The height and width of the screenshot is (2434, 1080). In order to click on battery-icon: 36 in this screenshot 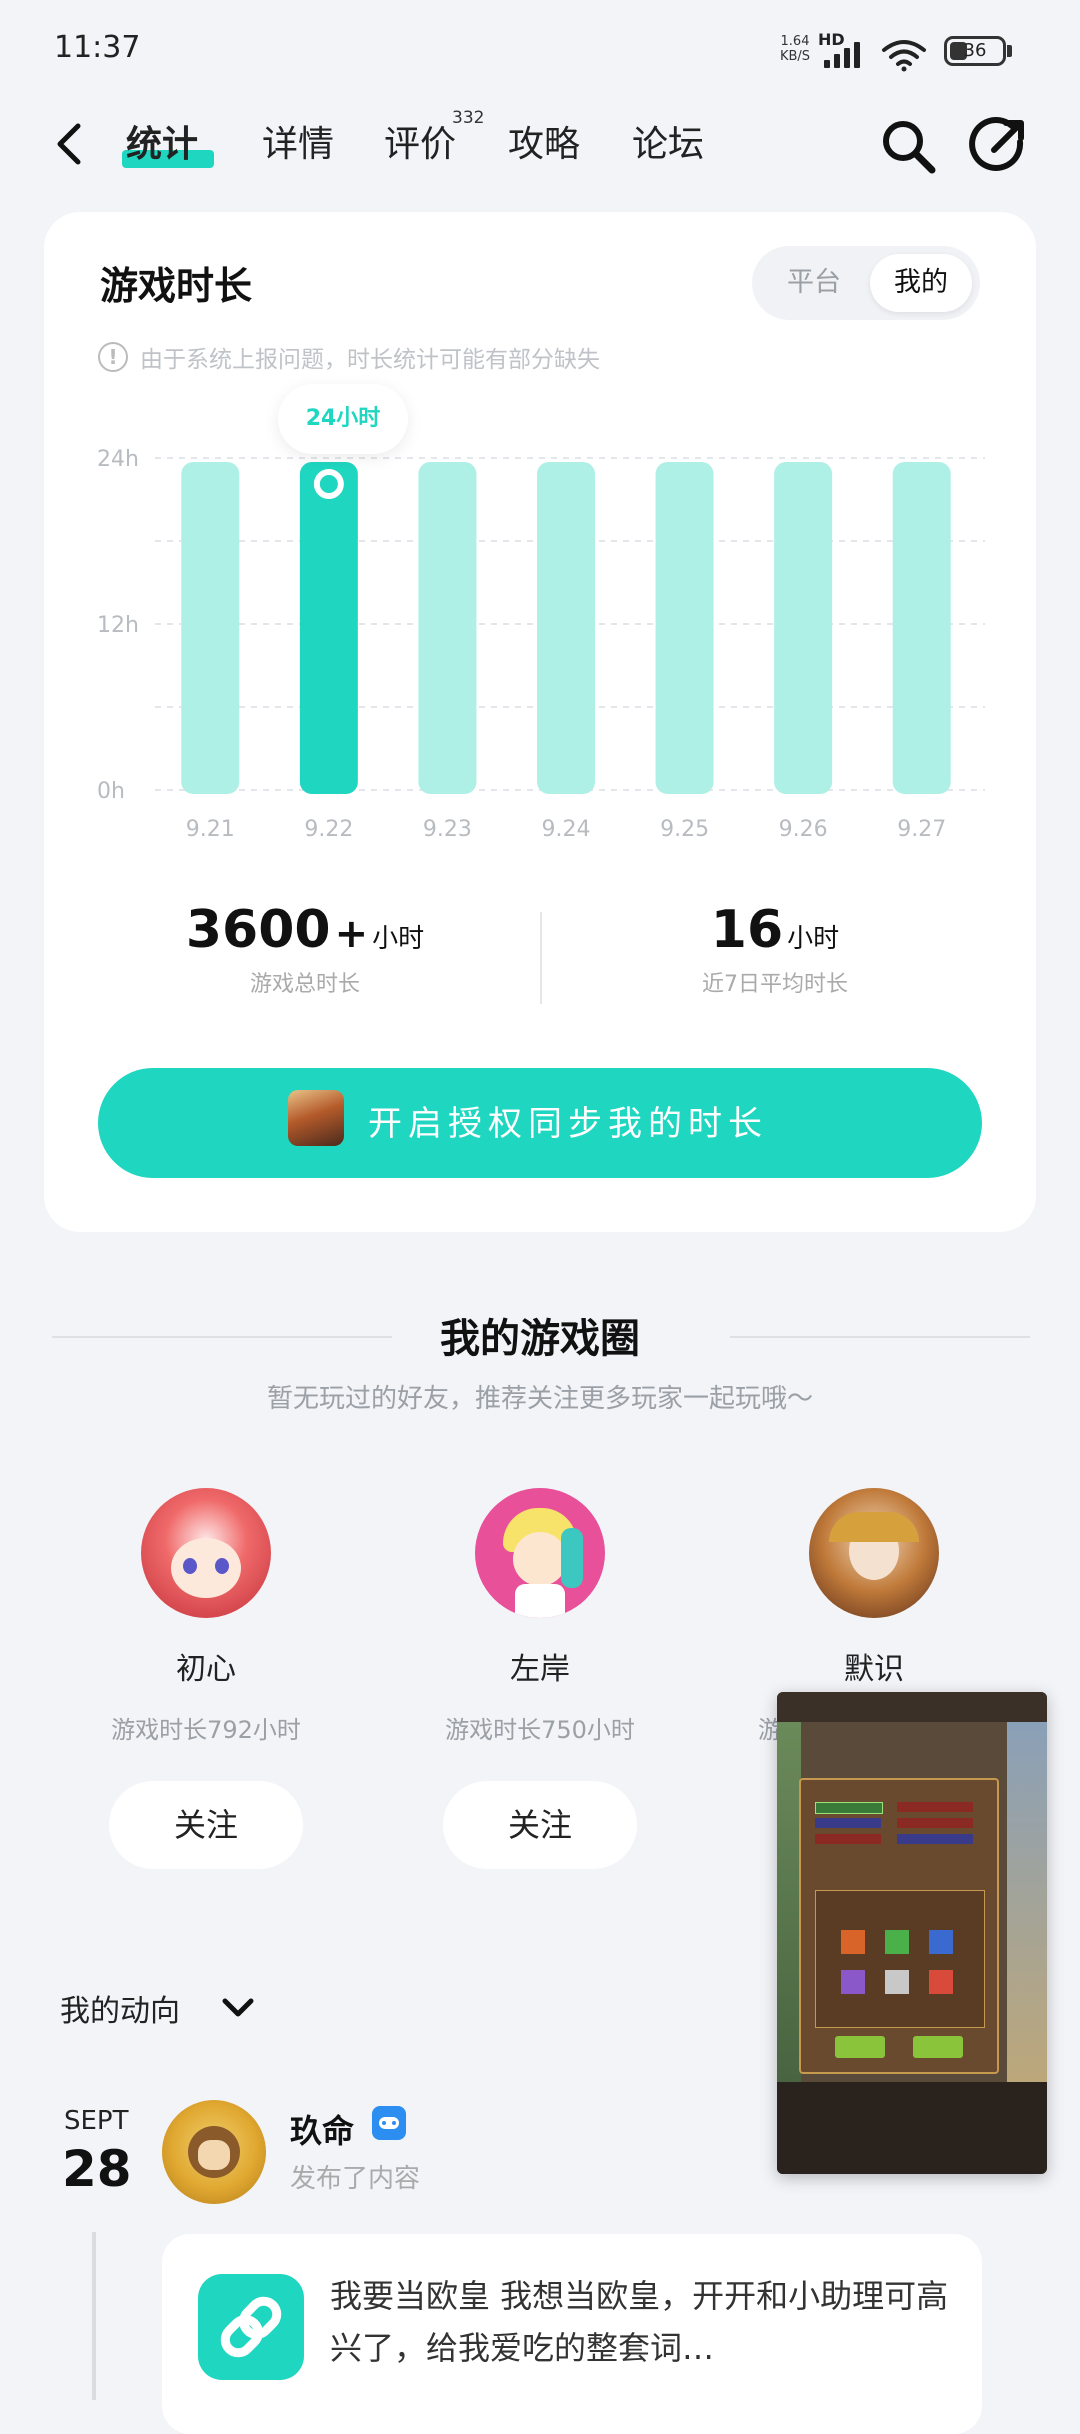, I will do `click(975, 51)`.